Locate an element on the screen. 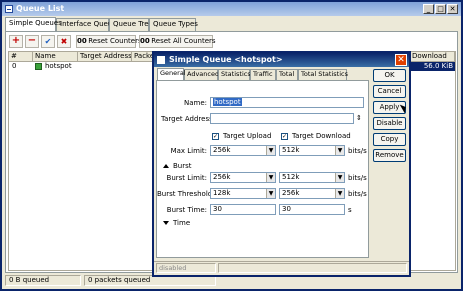 This screenshot has width=463, height=291. burst-threshold-upload-select: 128k ▼ is located at coordinates (243, 193).